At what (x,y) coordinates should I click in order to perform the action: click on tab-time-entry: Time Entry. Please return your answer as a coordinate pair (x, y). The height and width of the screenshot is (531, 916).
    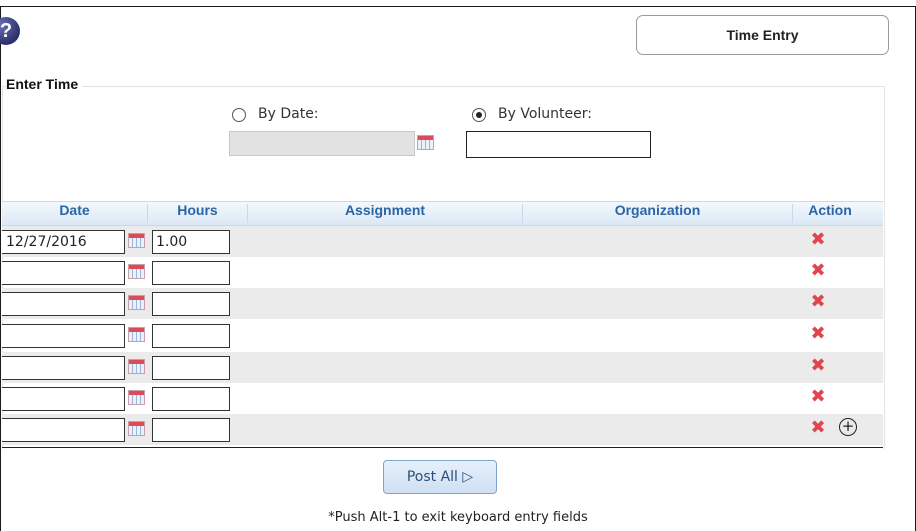
    Looking at the image, I should click on (762, 35).